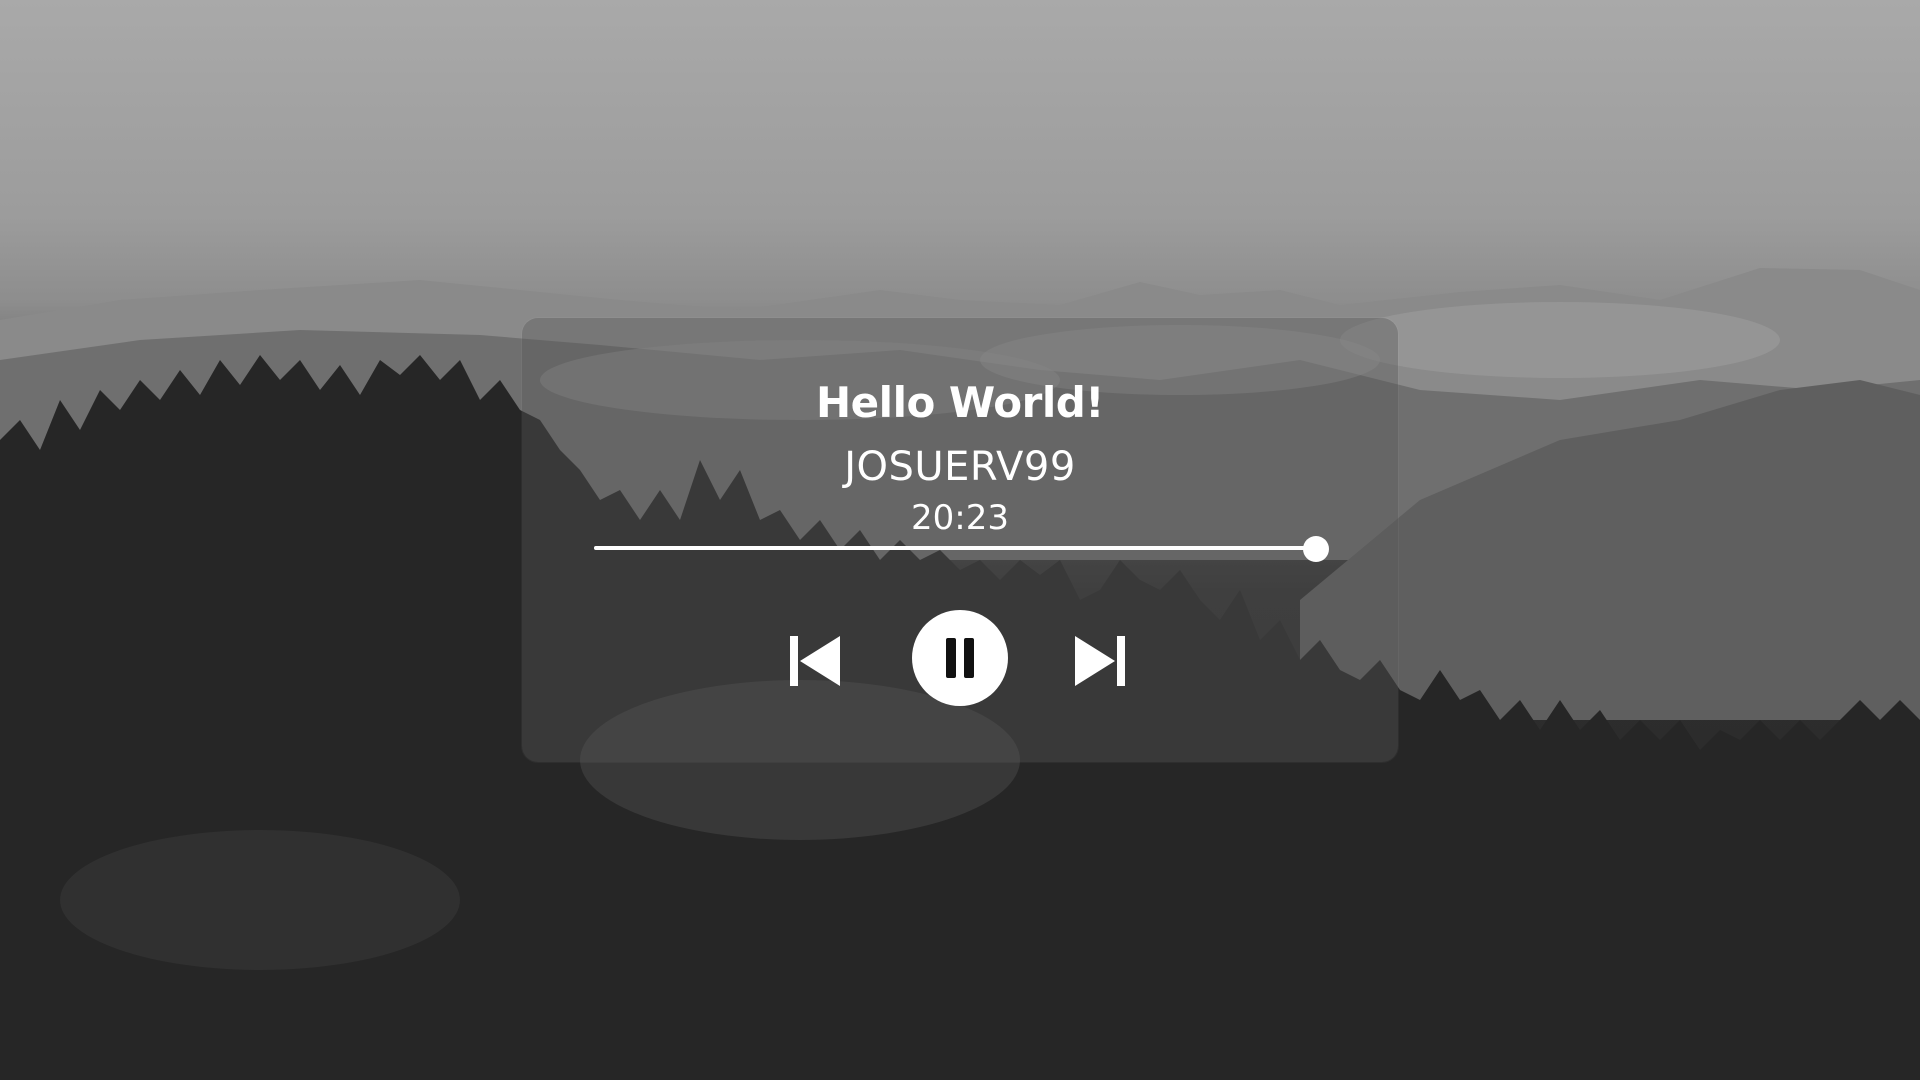  Describe the element at coordinates (960, 518) in the screenshot. I see `track-time: 20:23` at that location.